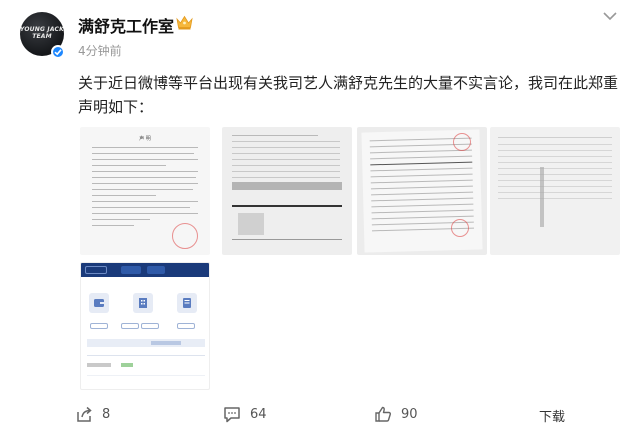 The image size is (637, 430). What do you see at coordinates (184, 22) in the screenshot?
I see `crown-icon` at bounding box center [184, 22].